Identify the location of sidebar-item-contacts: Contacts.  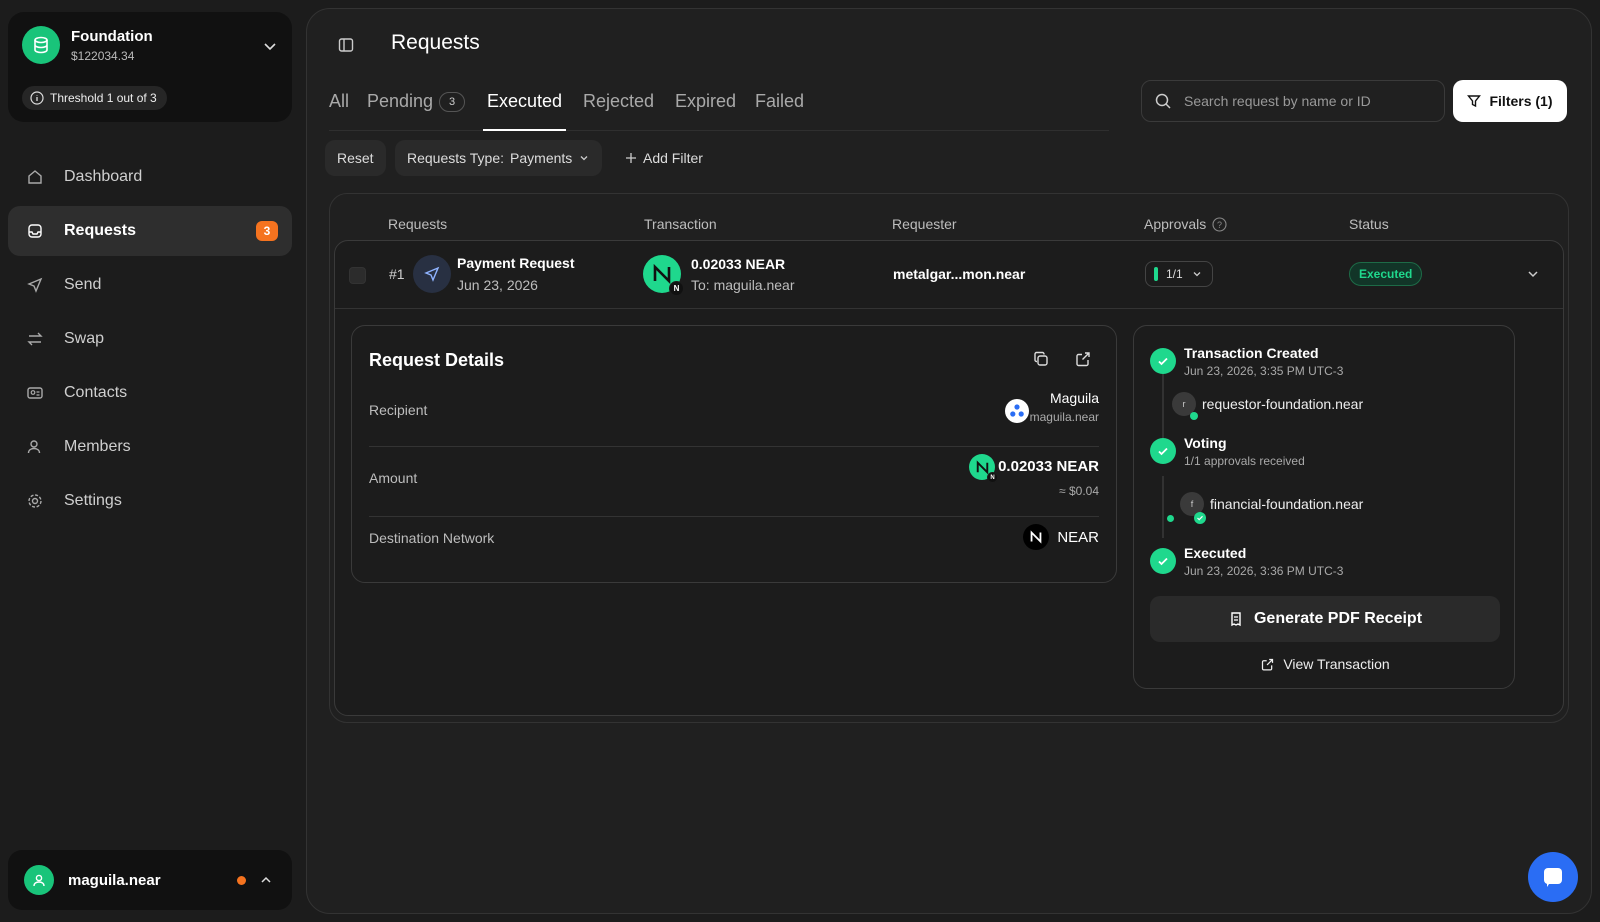
(150, 393).